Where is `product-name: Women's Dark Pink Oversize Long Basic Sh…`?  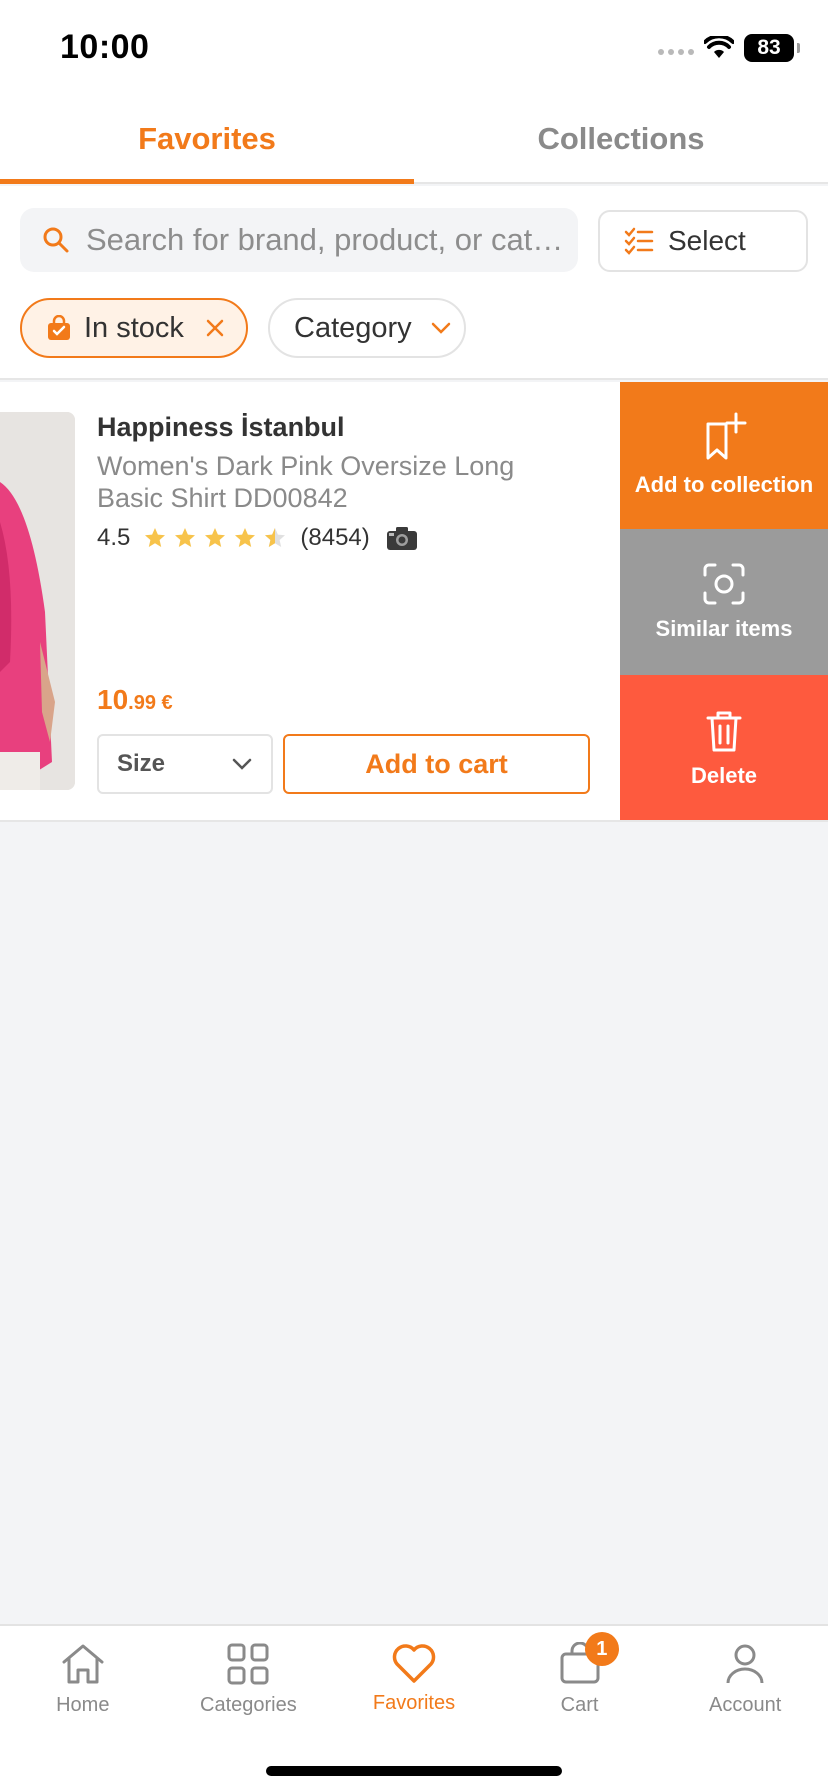
product-name: Women's Dark Pink Oversize Long Basic Sh… is located at coordinates (306, 482).